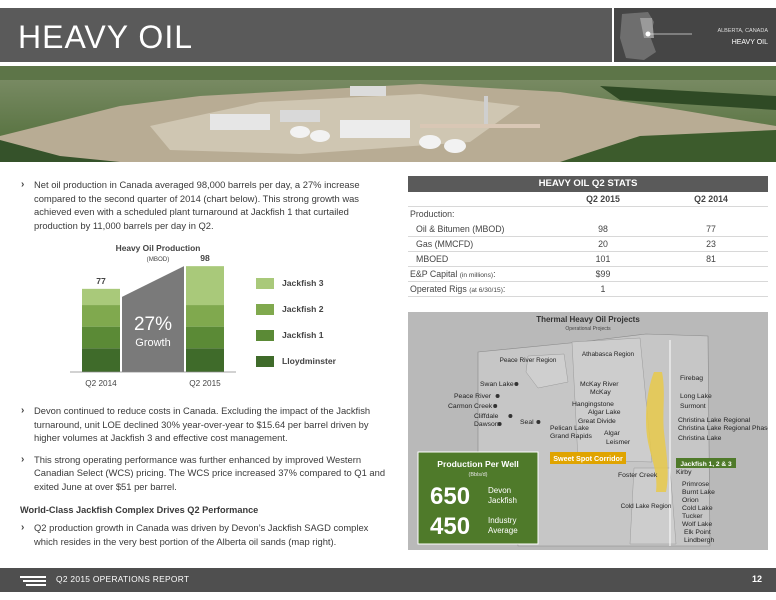  What do you see at coordinates (695, 484) in the screenshot?
I see `map-project-label: Primrose` at bounding box center [695, 484].